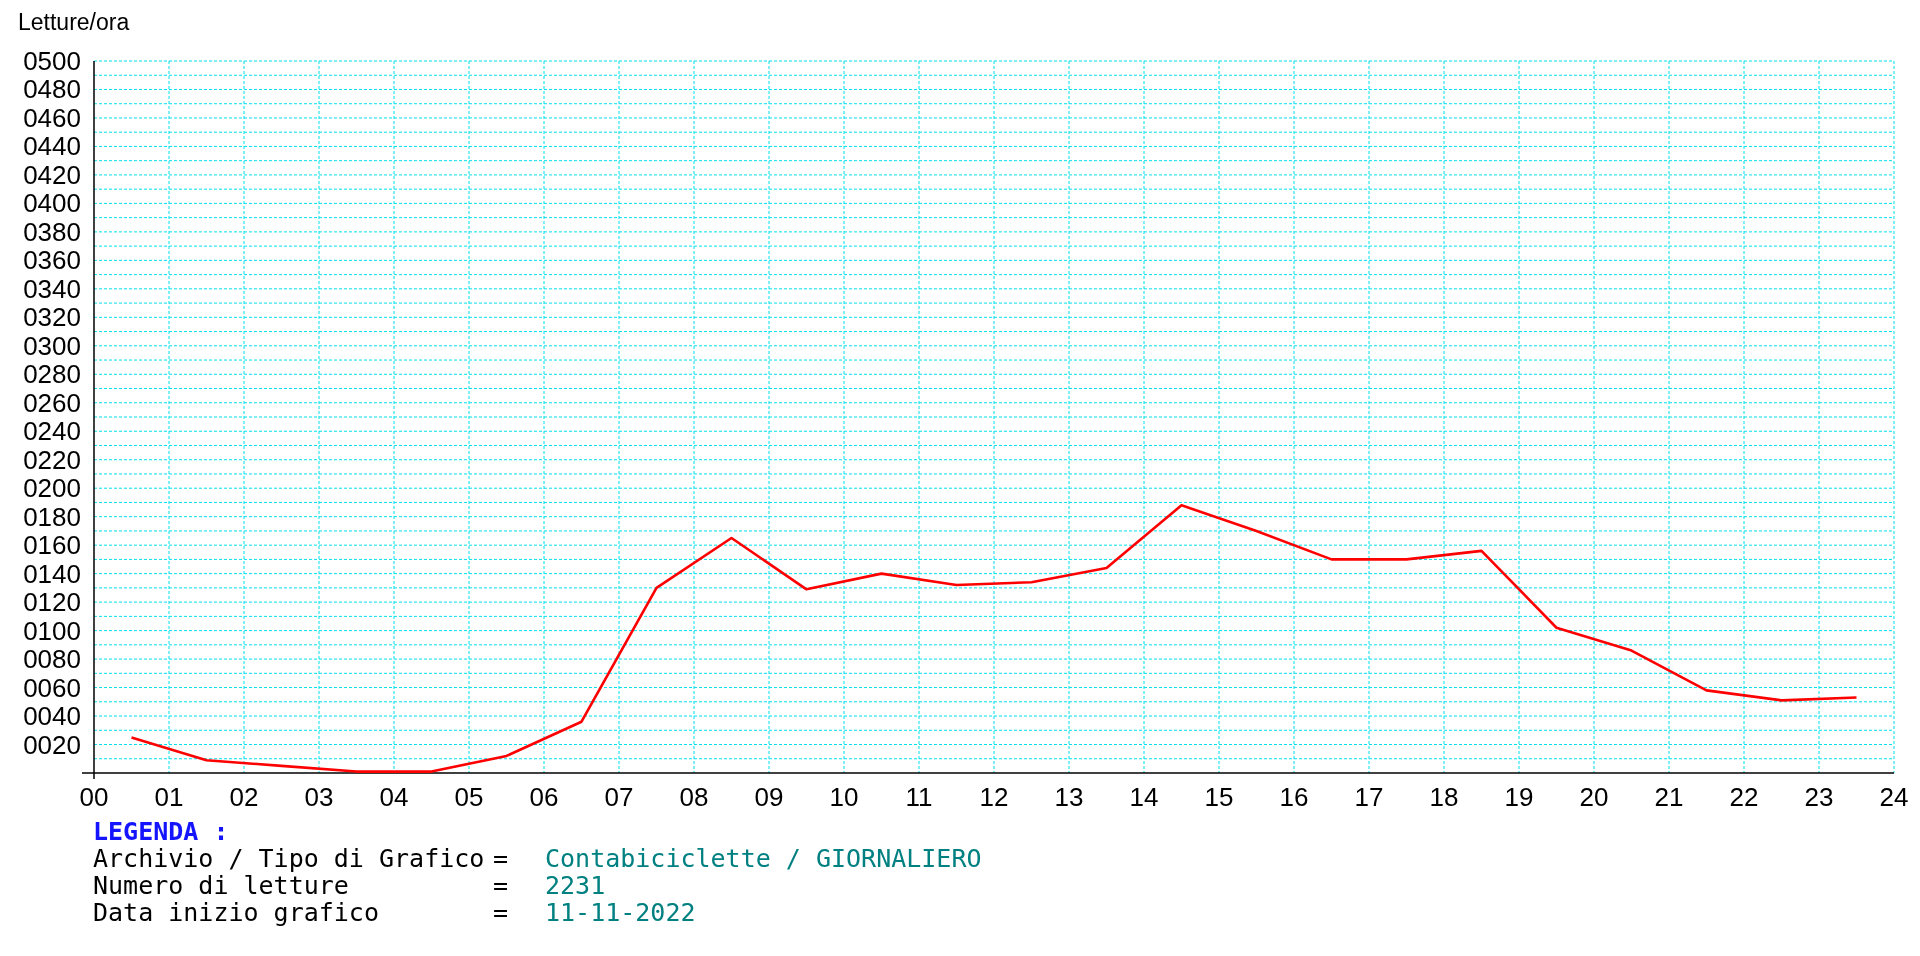  I want to click on y-tick-label: 0500, so click(52, 61).